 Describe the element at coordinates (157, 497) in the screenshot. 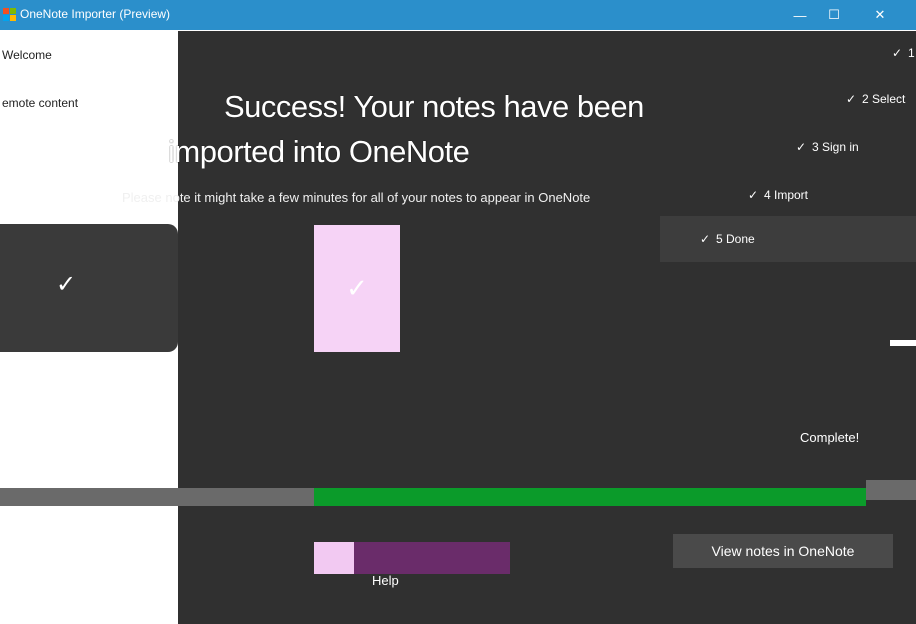

I see `progress-bar-left-segment` at that location.